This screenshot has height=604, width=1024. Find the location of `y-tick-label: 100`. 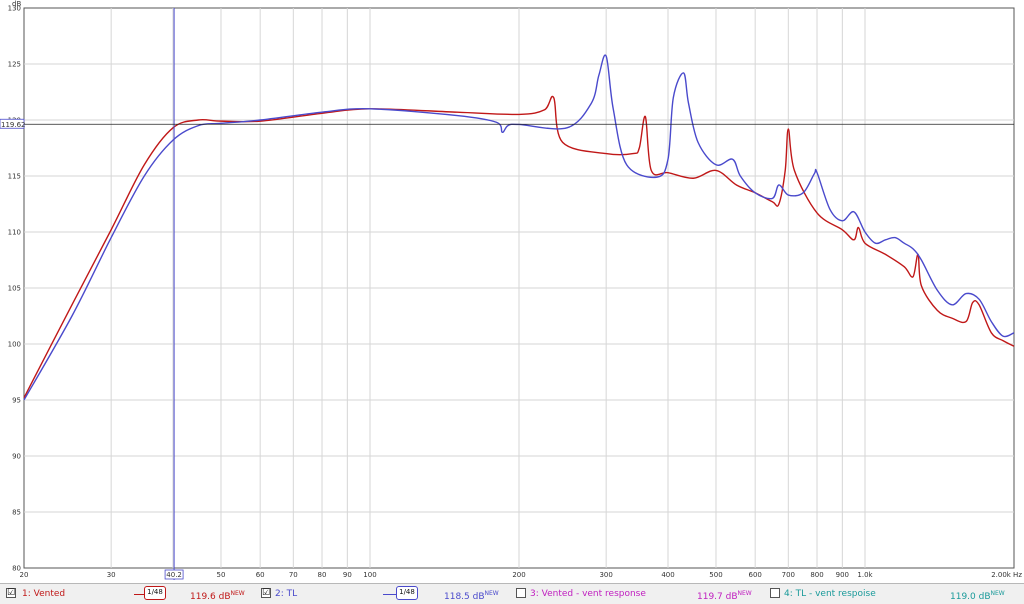

y-tick-label: 100 is located at coordinates (14, 345).